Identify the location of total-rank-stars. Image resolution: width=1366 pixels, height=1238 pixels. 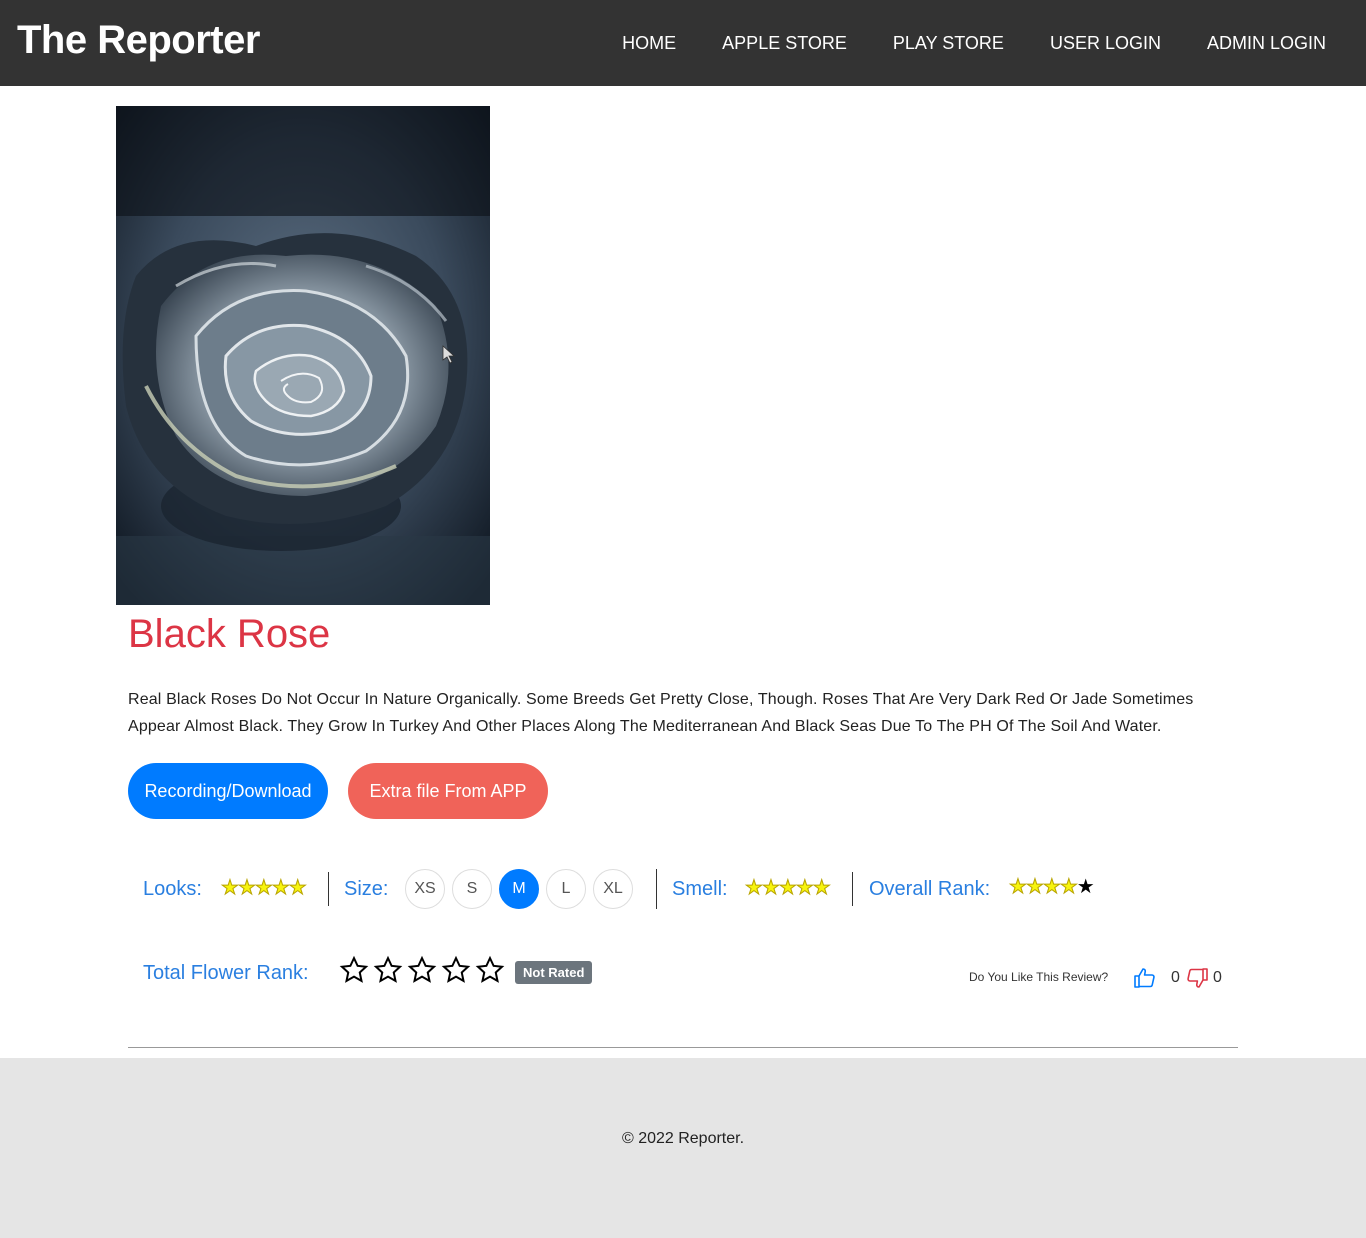
(424, 970).